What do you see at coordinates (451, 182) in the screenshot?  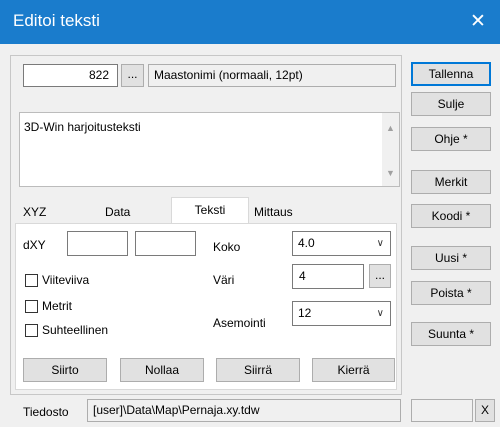 I see `merkit-button: Merkit` at bounding box center [451, 182].